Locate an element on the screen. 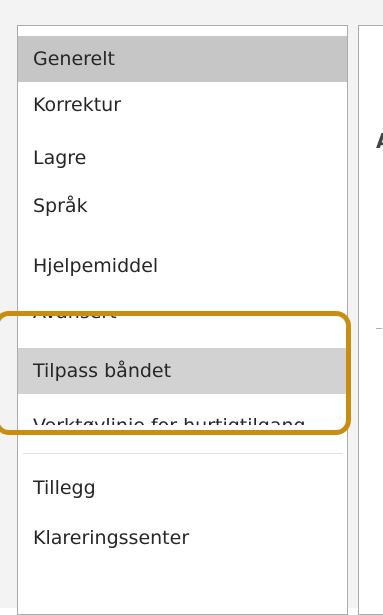 This screenshot has width=383, height=615. nav-item-korrektur: Korrektur is located at coordinates (182, 105).